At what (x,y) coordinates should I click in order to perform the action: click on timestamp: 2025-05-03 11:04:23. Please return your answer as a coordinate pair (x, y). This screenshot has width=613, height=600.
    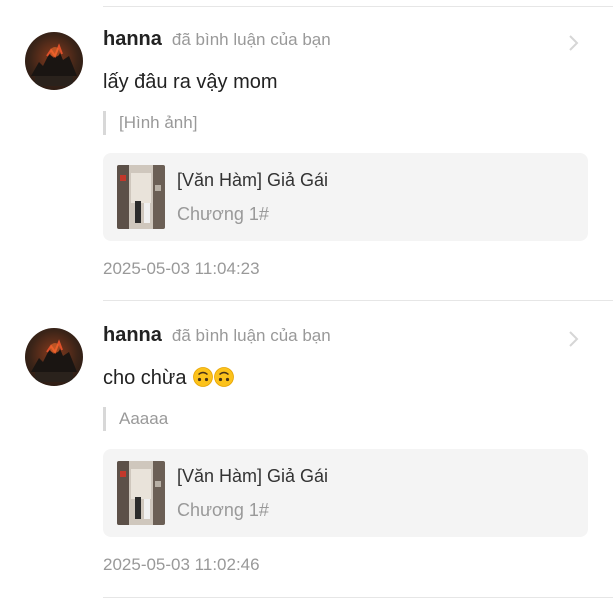
    Looking at the image, I should click on (181, 268).